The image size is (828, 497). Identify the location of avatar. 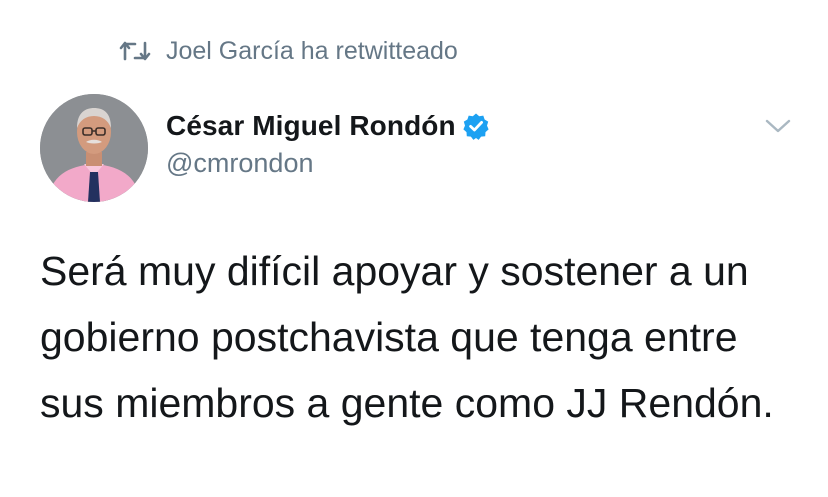
(94, 148).